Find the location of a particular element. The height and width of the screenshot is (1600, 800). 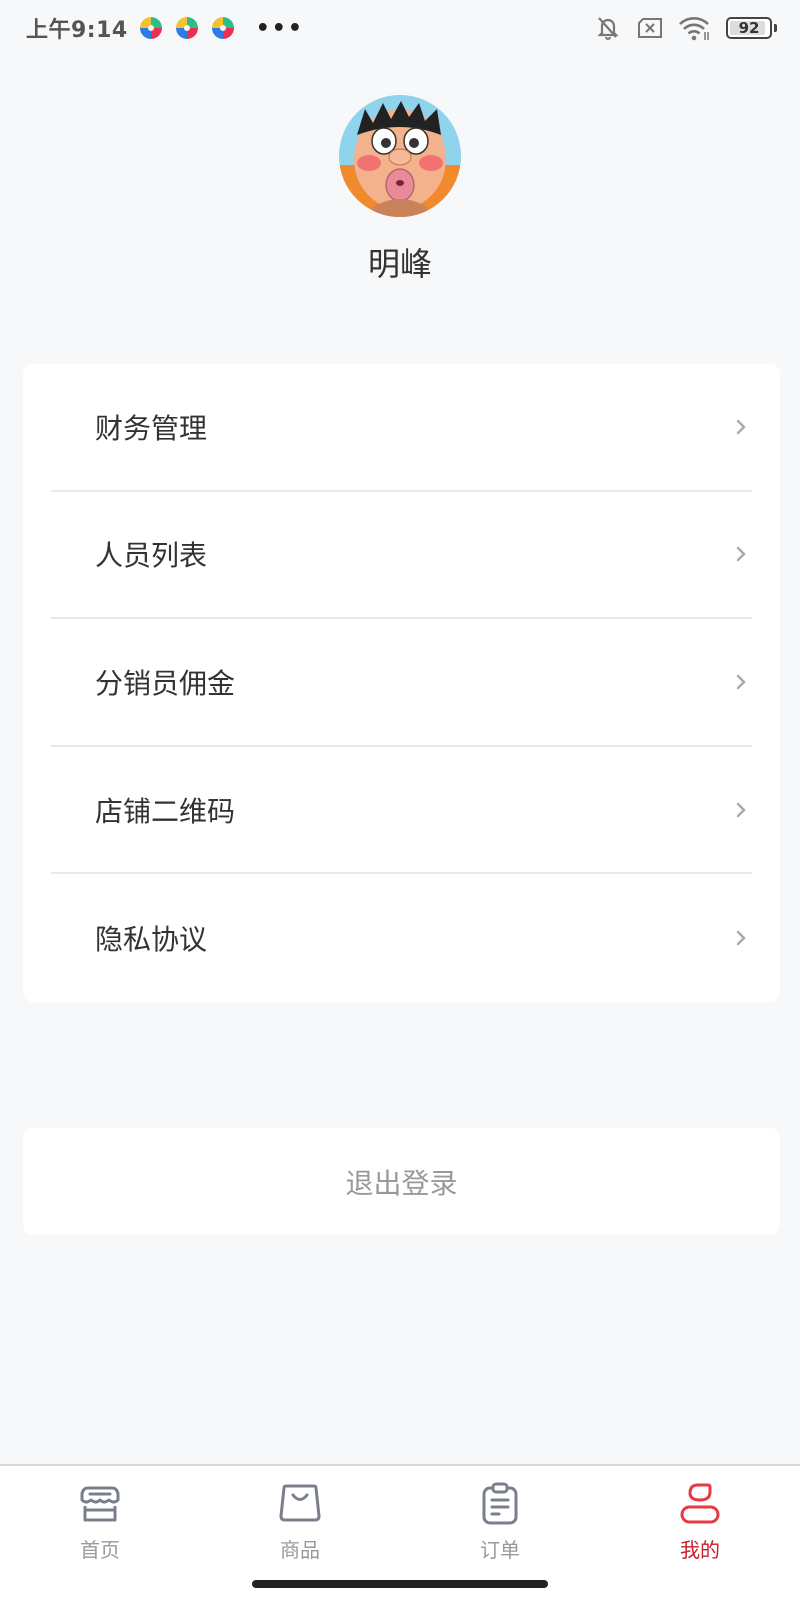

battery-level: 92 is located at coordinates (749, 28).